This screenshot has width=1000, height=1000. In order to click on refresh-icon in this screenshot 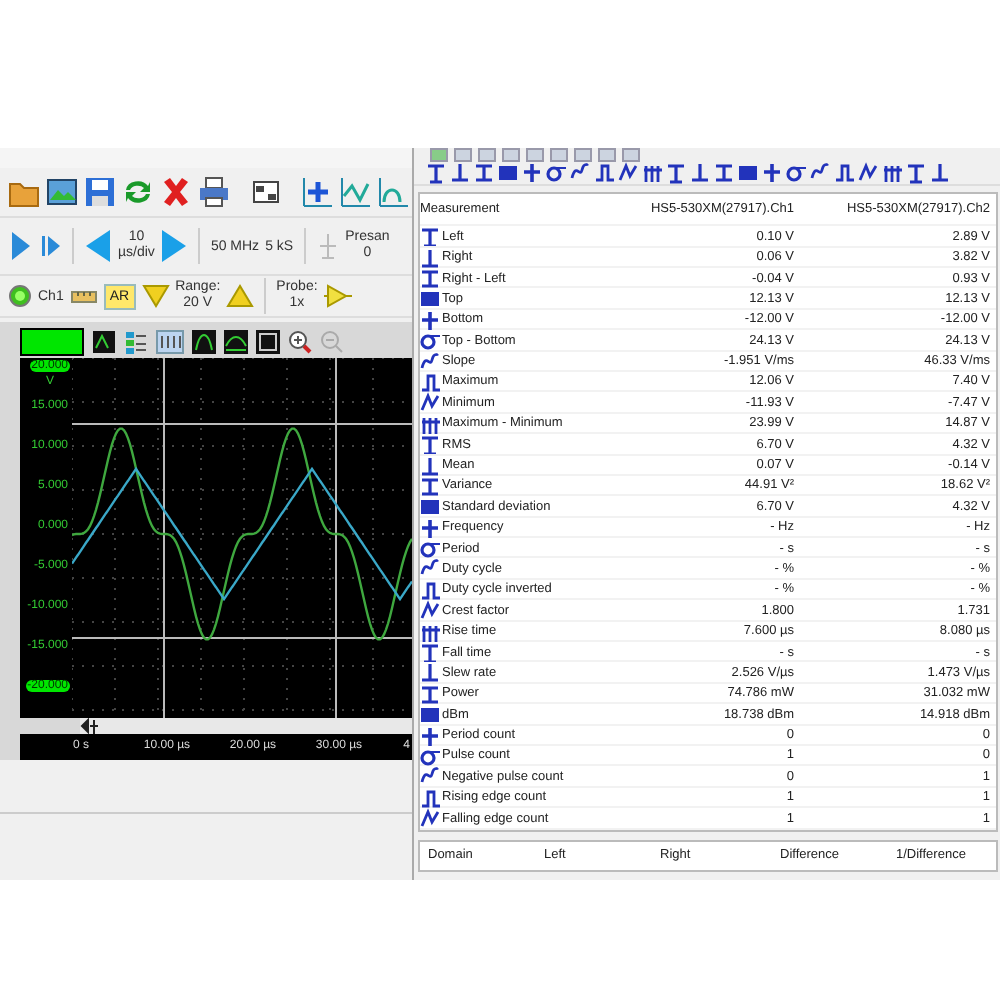, I will do `click(138, 192)`.